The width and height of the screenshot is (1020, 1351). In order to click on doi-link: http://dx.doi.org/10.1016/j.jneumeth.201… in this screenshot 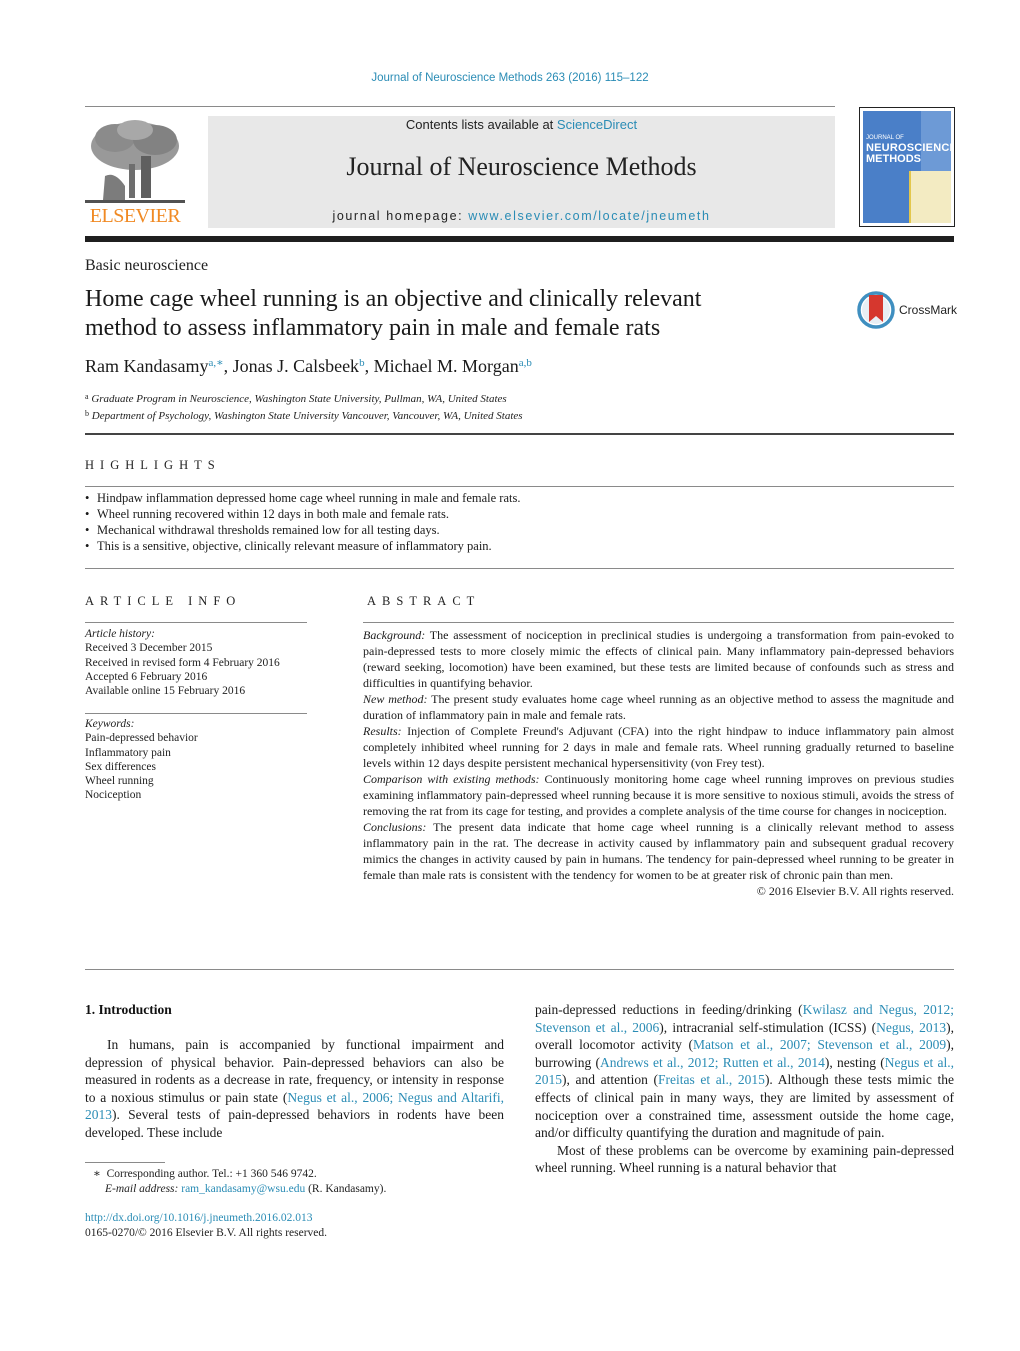, I will do `click(206, 1218)`.